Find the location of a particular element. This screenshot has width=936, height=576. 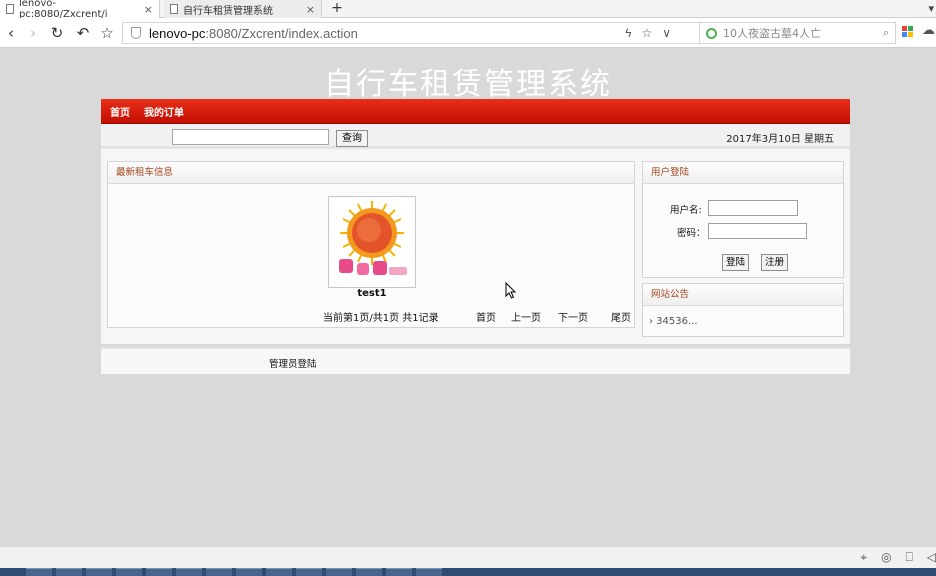

tab-title: lenovo-pc:8080/Zxcrent/i is located at coordinates (63, 10).